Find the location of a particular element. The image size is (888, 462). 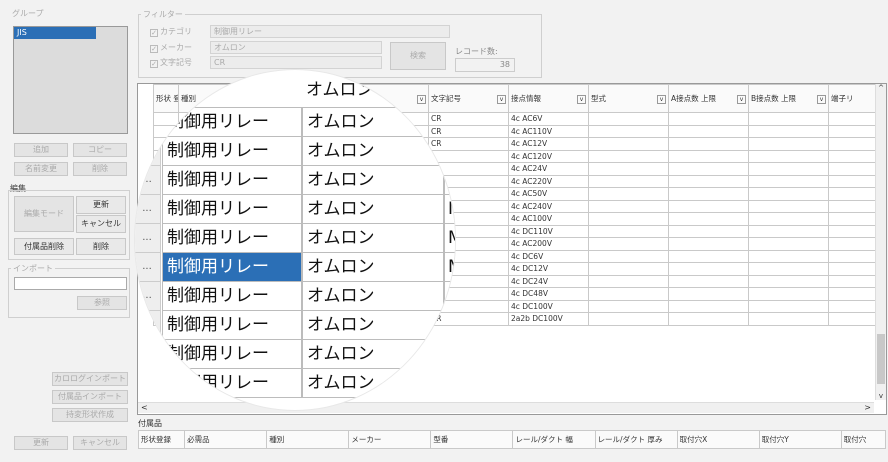

maker-checkbox: ✓ メーカー is located at coordinates (171, 47).